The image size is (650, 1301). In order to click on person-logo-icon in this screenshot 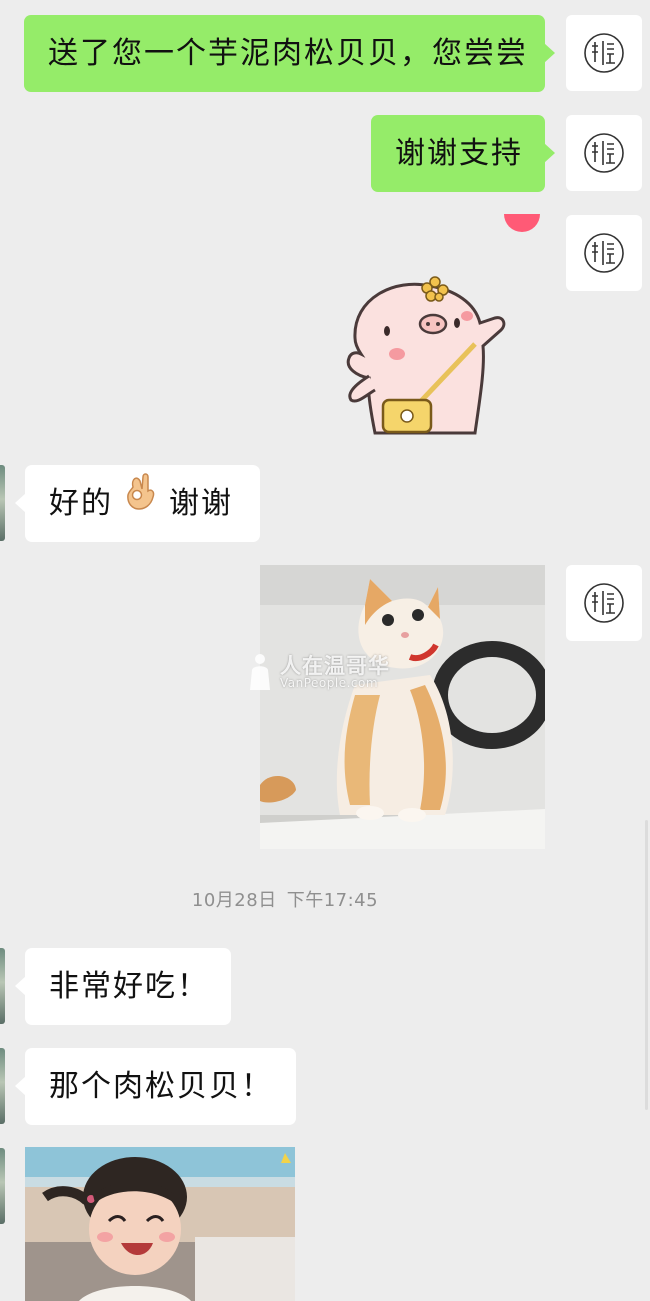, I will do `click(260, 672)`.